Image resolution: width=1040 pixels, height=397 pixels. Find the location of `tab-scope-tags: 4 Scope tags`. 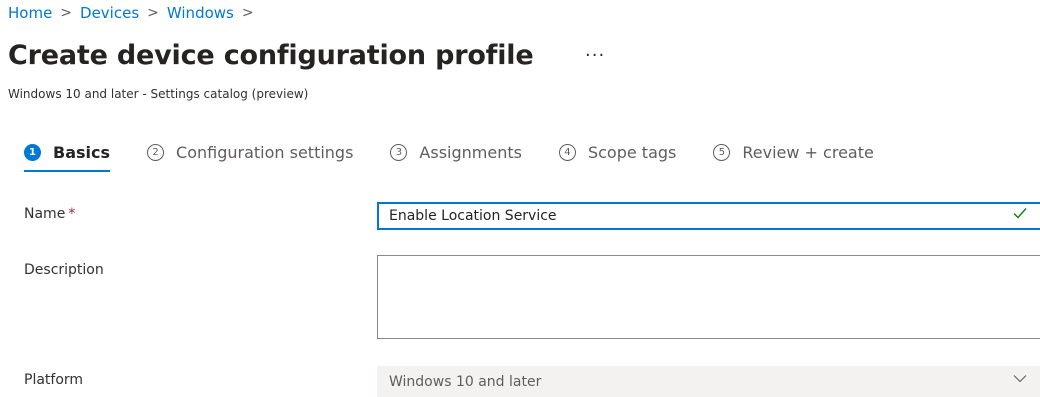

tab-scope-tags: 4 Scope tags is located at coordinates (617, 152).